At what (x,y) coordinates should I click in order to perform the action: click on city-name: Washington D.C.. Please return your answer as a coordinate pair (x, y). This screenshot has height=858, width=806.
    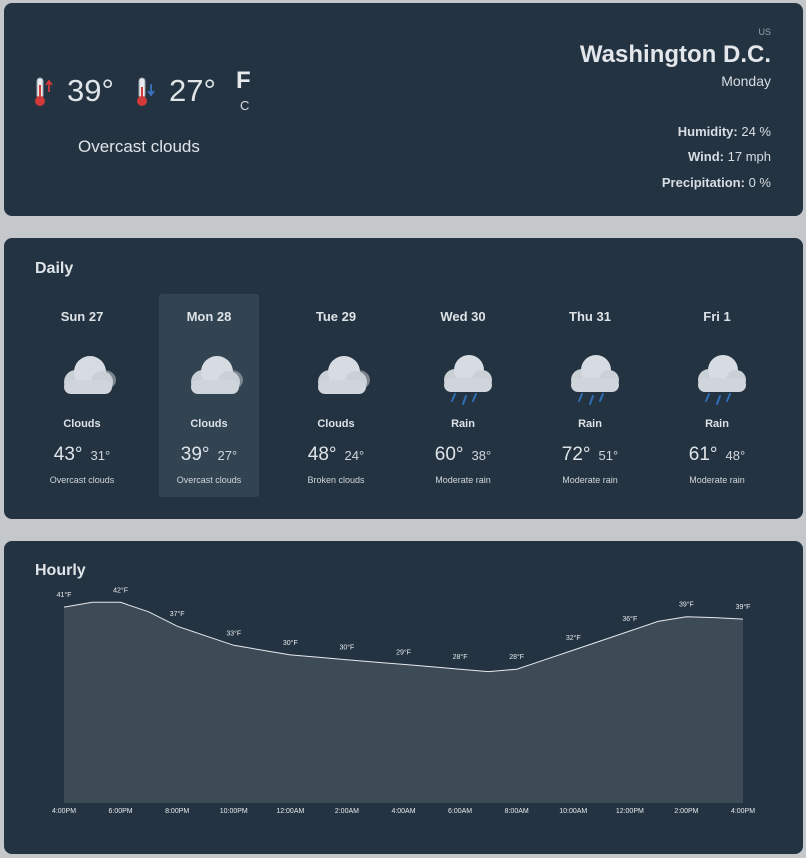
    Looking at the image, I should click on (675, 54).